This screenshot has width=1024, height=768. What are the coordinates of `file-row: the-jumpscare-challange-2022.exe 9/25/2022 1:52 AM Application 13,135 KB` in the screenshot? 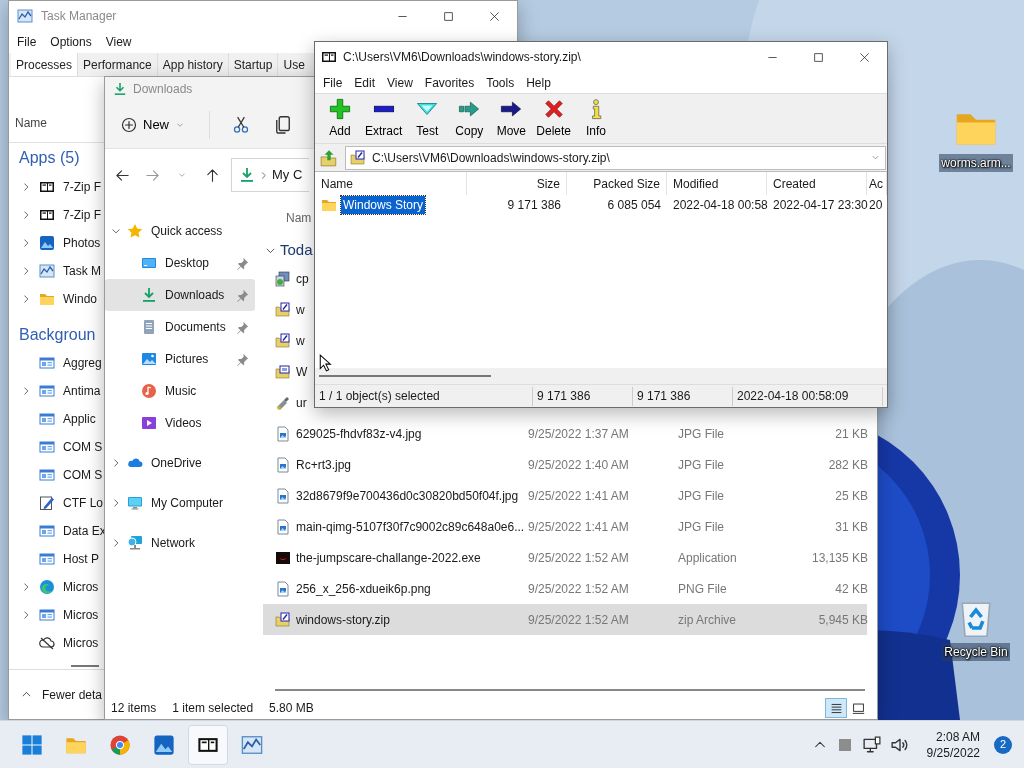 It's located at (565, 557).